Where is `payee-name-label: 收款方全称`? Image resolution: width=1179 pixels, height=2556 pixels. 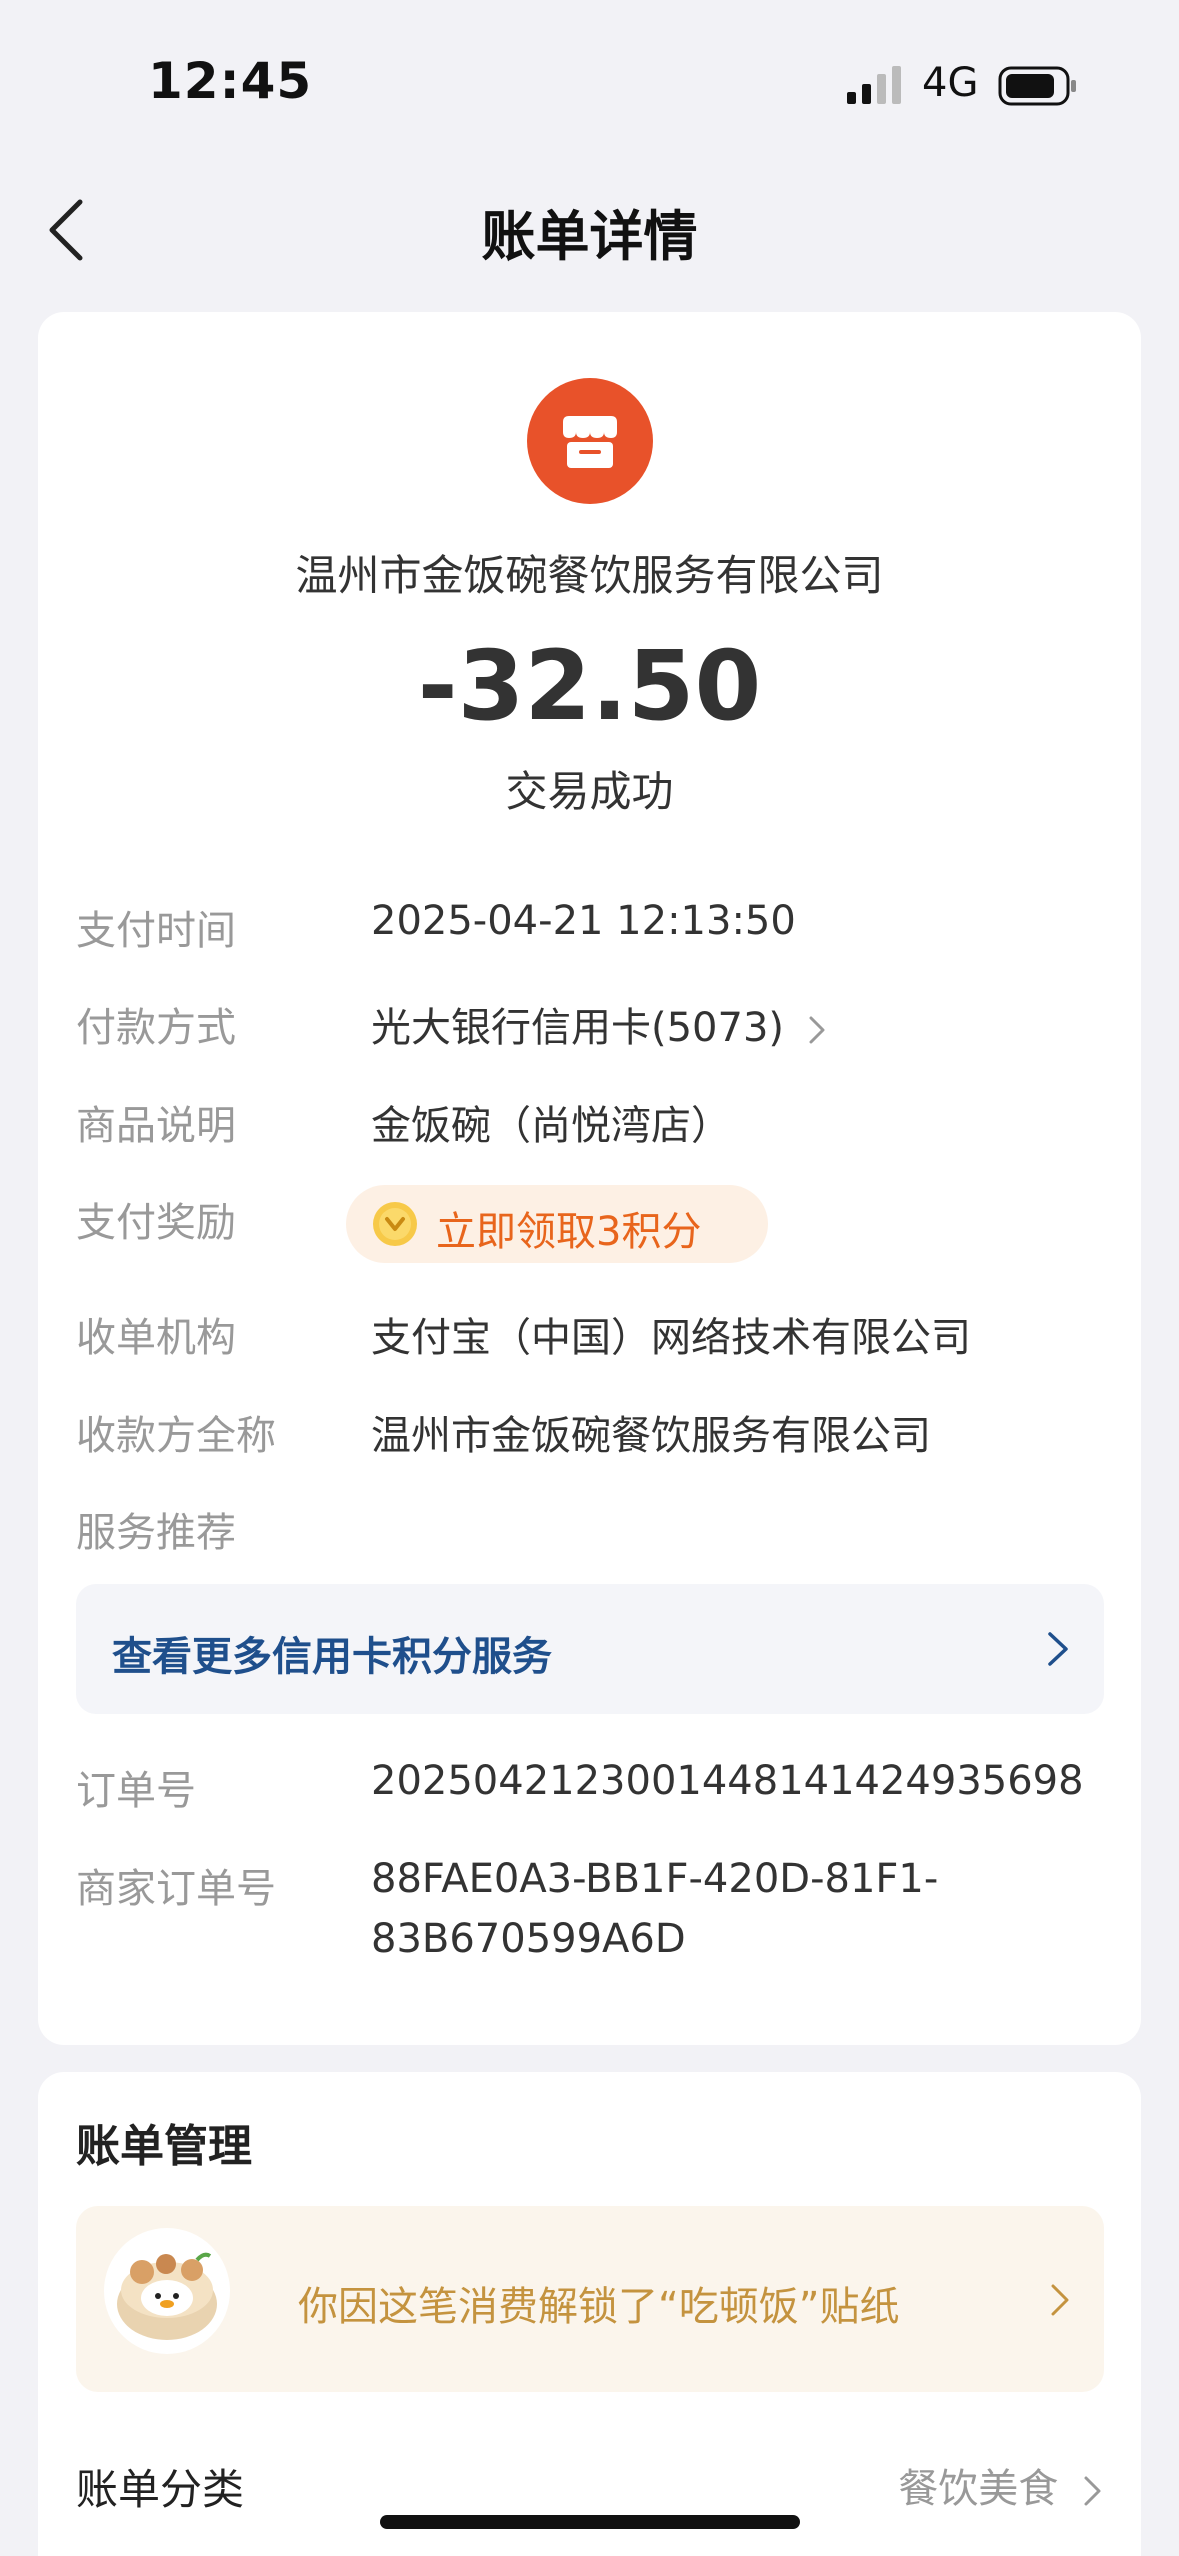 payee-name-label: 收款方全称 is located at coordinates (176, 1436).